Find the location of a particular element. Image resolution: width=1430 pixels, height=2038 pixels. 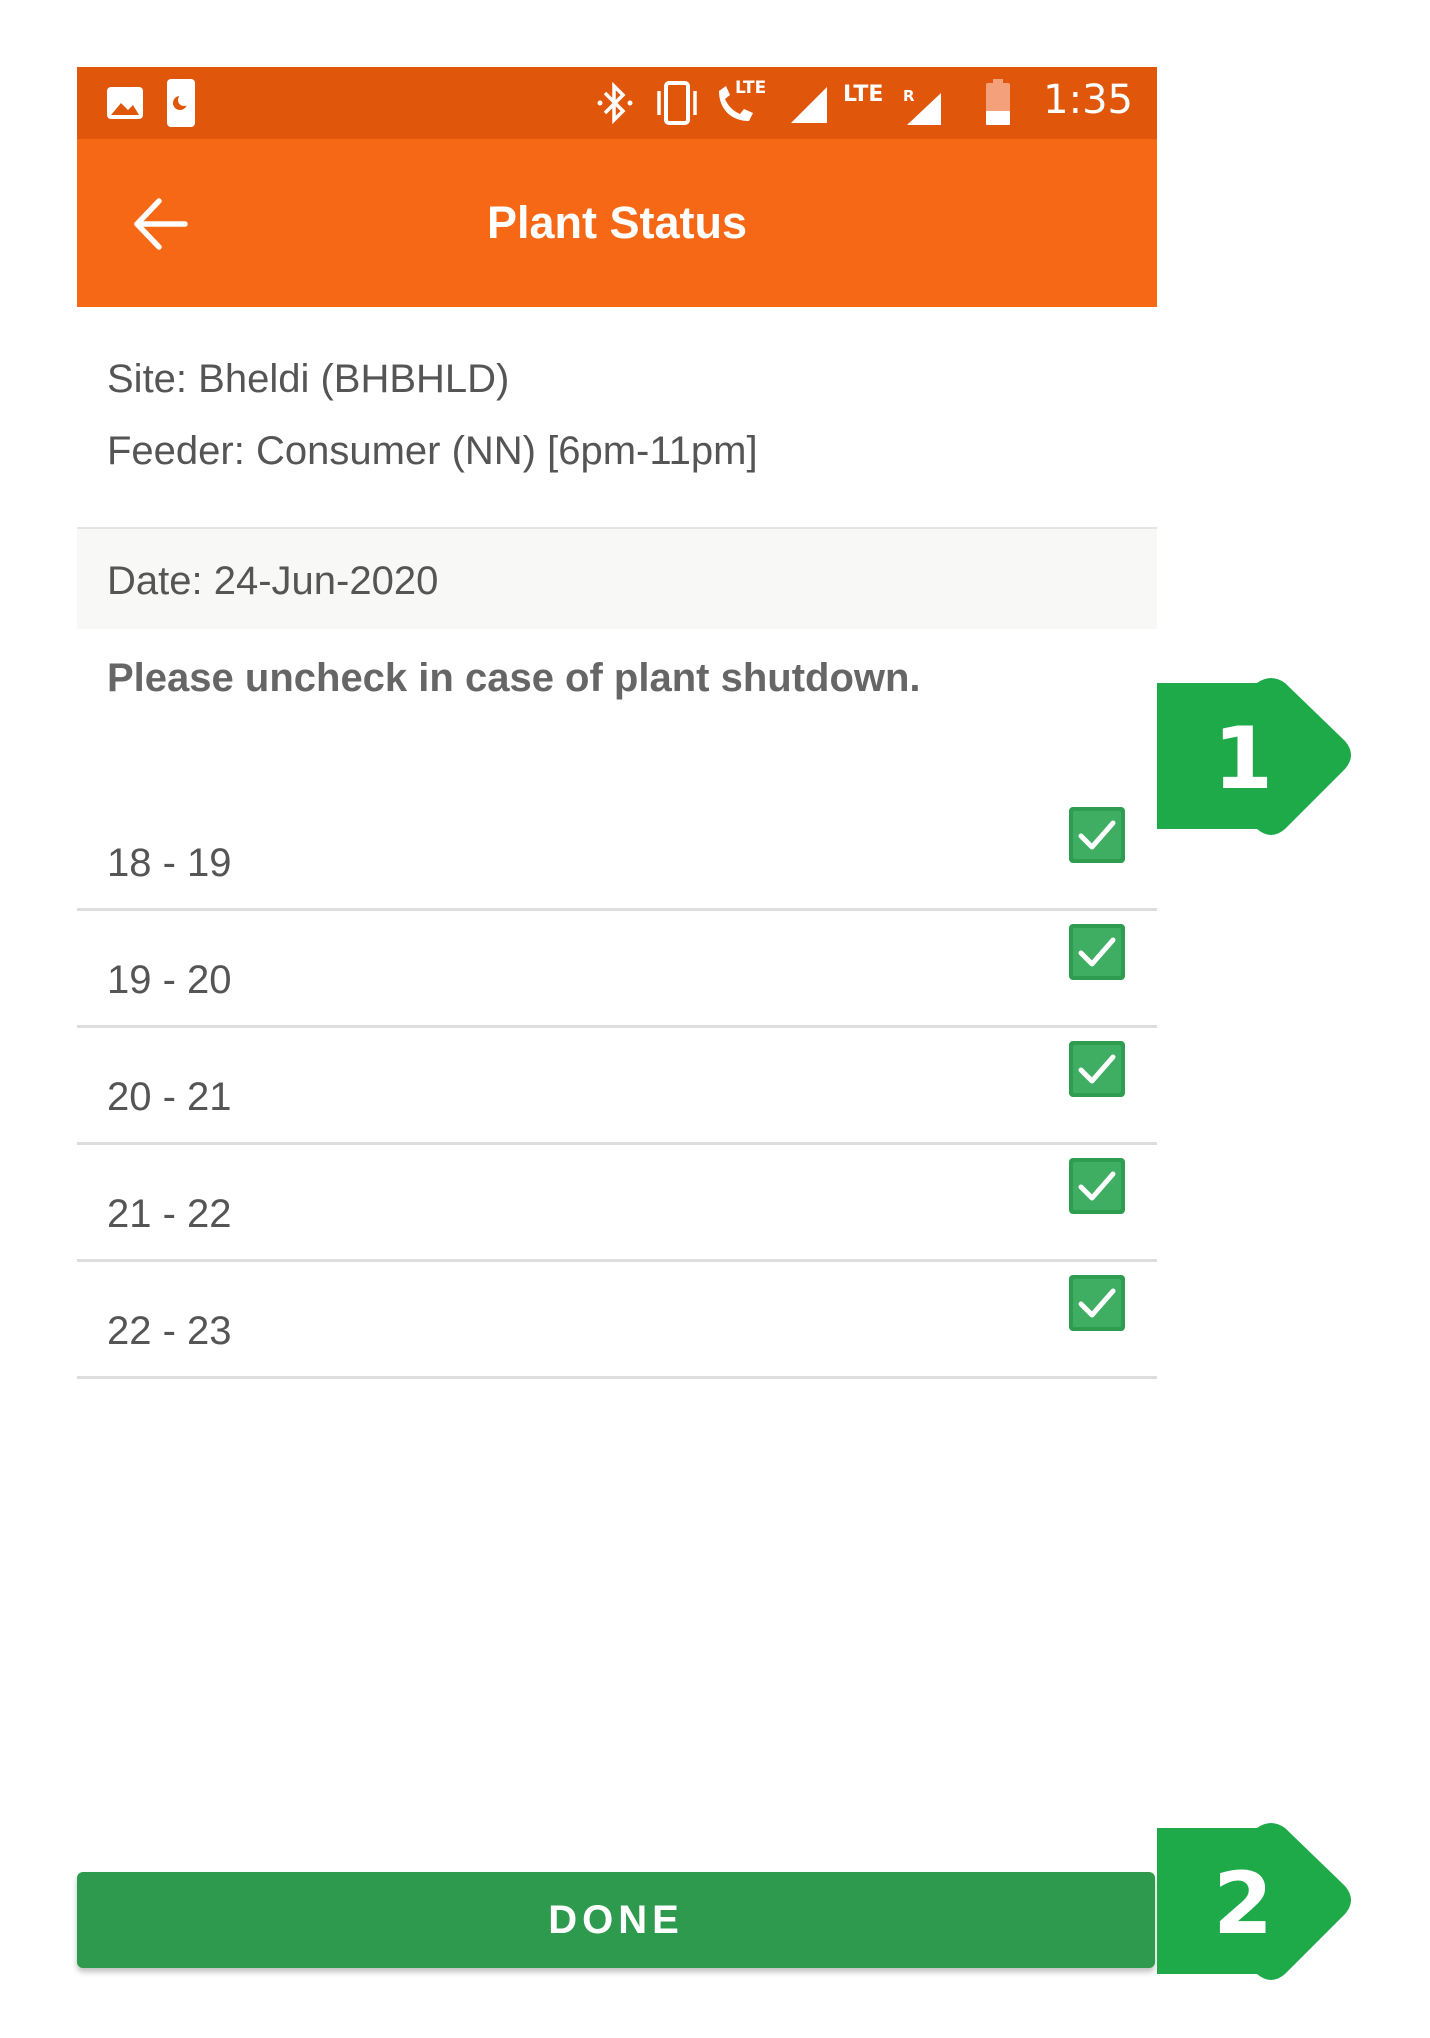

svg-text: 1 is located at coordinates (1243, 759).